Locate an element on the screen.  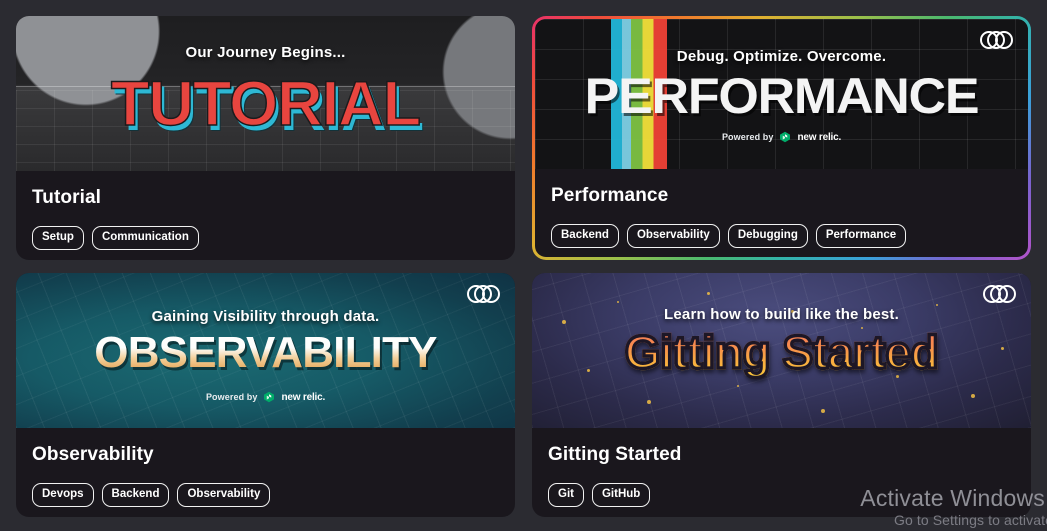
banner-headline: PERFORMANCE is located at coordinates (782, 96).